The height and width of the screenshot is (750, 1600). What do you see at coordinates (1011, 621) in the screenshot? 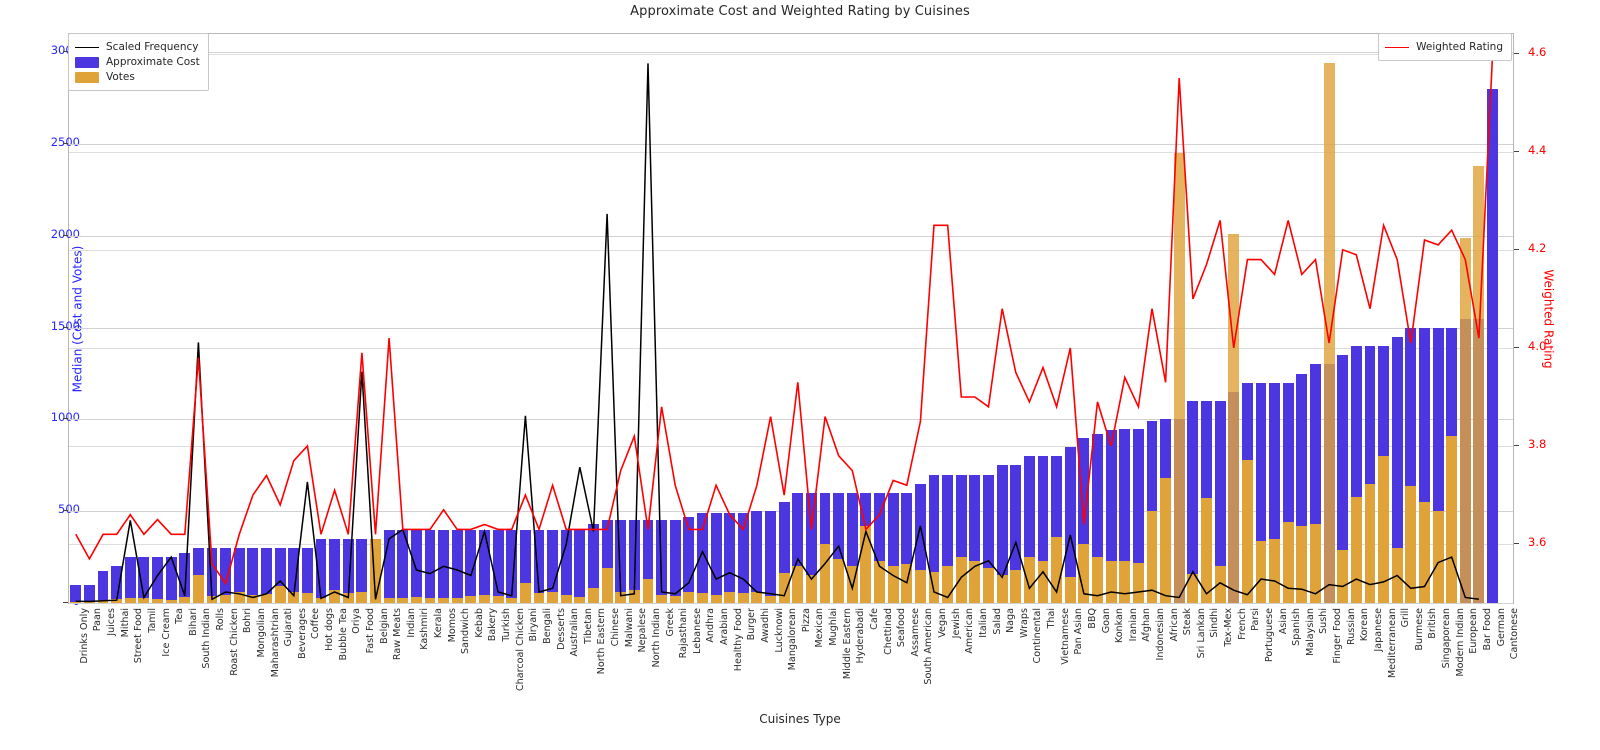
I see `x-tick-label: Naga` at bounding box center [1011, 621].